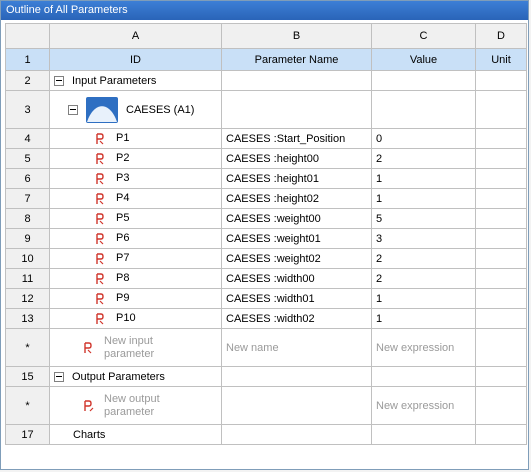 The width and height of the screenshot is (531, 472). Describe the element at coordinates (135, 80) in the screenshot. I see `input-parameters-cell: Input Parameters` at that location.